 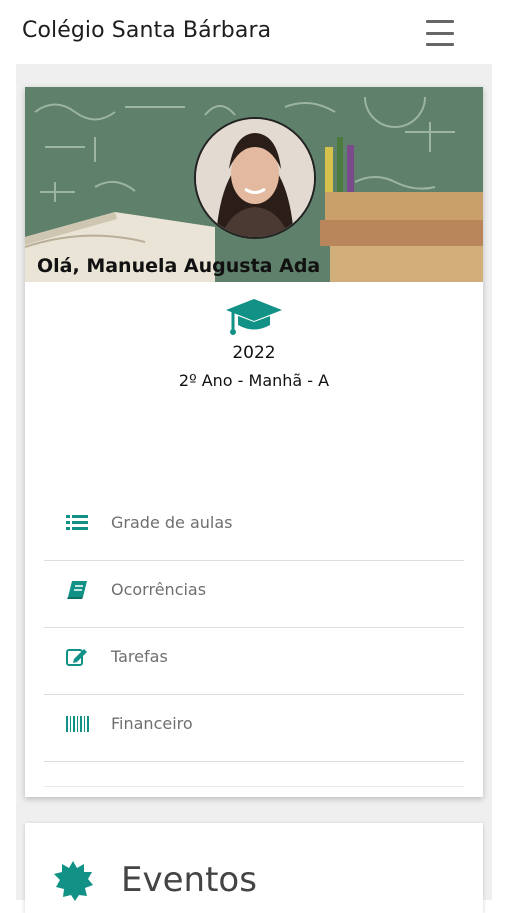 What do you see at coordinates (254, 594) in the screenshot?
I see `menu-item-ocorrencias: Ocorrências` at bounding box center [254, 594].